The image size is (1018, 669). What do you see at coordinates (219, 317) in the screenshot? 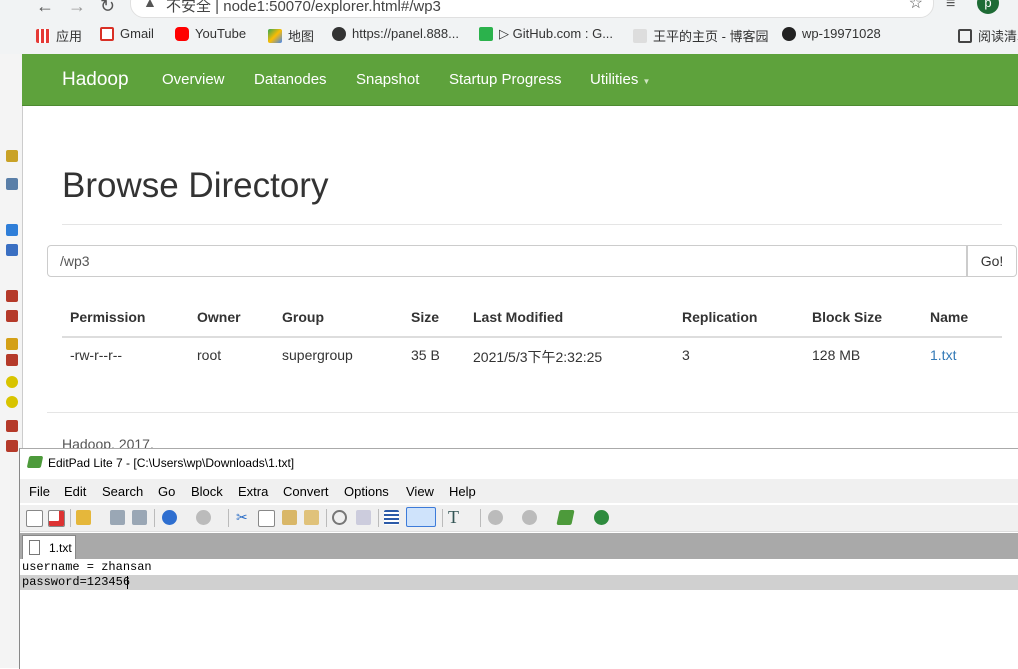
I see `column-header: Owner` at bounding box center [219, 317].